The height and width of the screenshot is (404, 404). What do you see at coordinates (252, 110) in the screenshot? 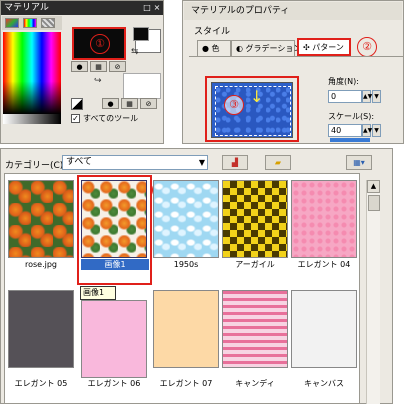
I see `pattern-preview: ③ ↓` at bounding box center [252, 110].